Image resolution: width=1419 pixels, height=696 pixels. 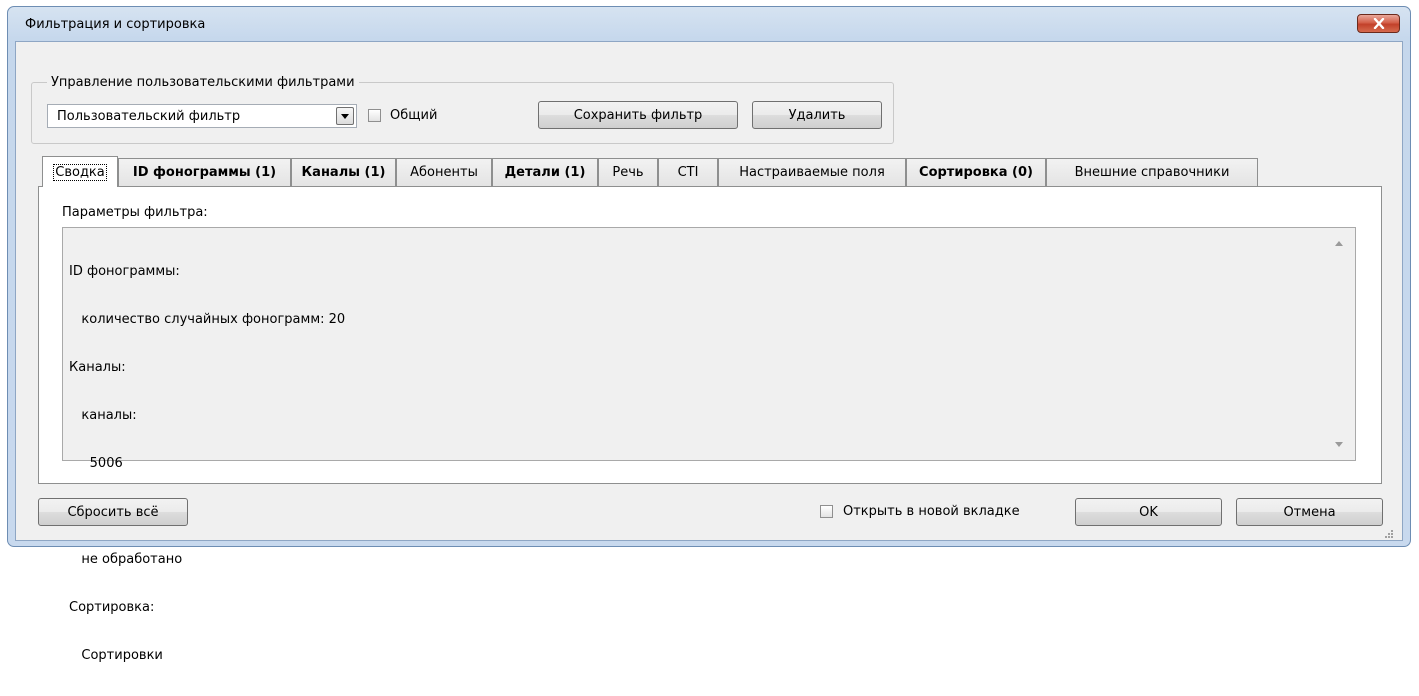 I want to click on tab-channels-label: Каналы (1), so click(x=343, y=172).